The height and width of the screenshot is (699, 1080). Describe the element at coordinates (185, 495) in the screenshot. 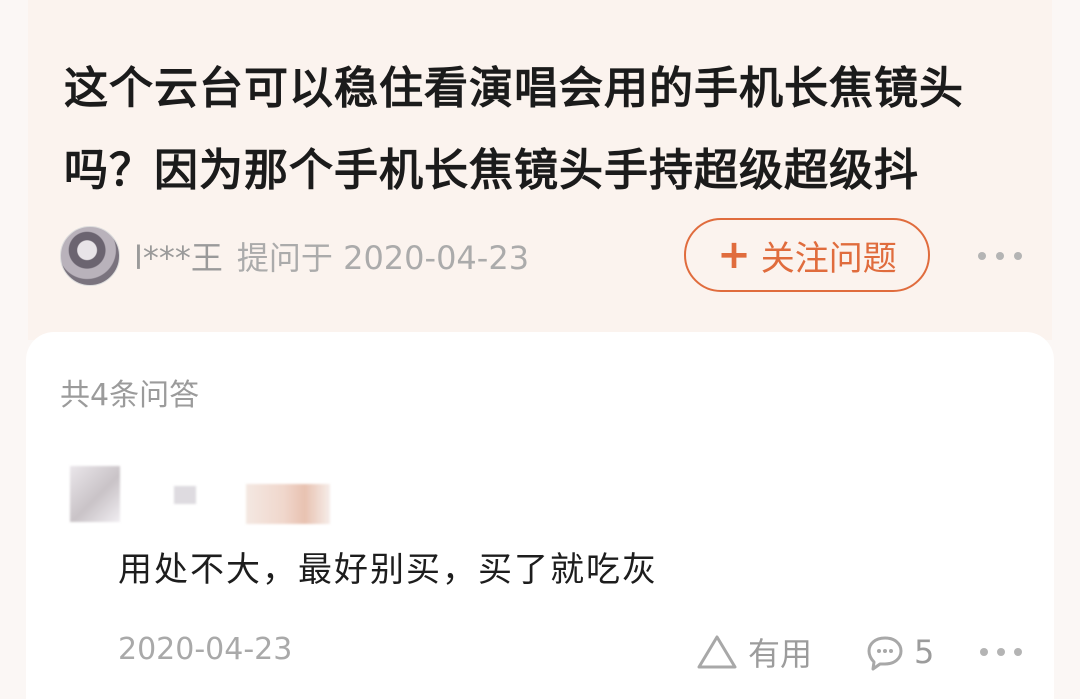

I see `blurred-username` at that location.